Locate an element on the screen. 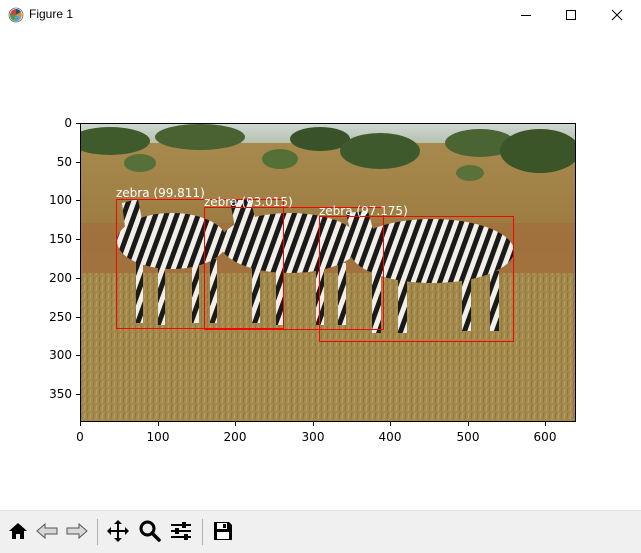 The height and width of the screenshot is (553, 641). x-tick-label: 200 is located at coordinates (235, 437).